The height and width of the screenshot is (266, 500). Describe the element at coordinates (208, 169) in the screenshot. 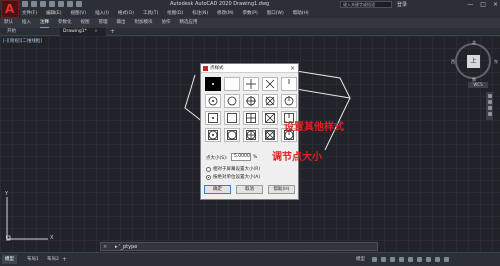

I see `radio-relative-button` at that location.